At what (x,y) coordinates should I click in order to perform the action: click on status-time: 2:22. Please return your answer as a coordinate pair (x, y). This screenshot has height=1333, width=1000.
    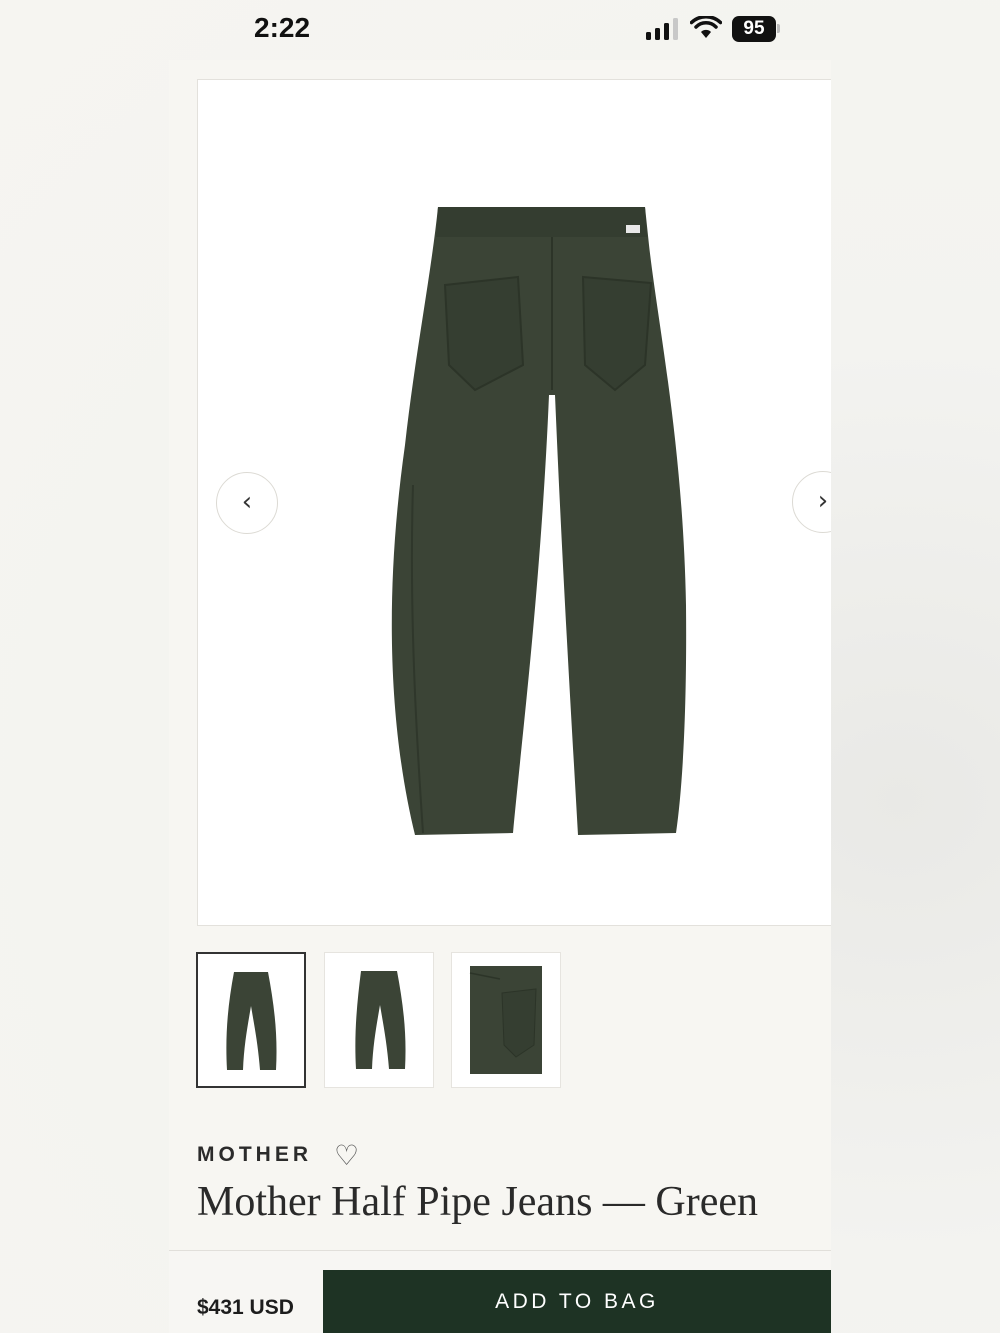
    Looking at the image, I should click on (282, 27).